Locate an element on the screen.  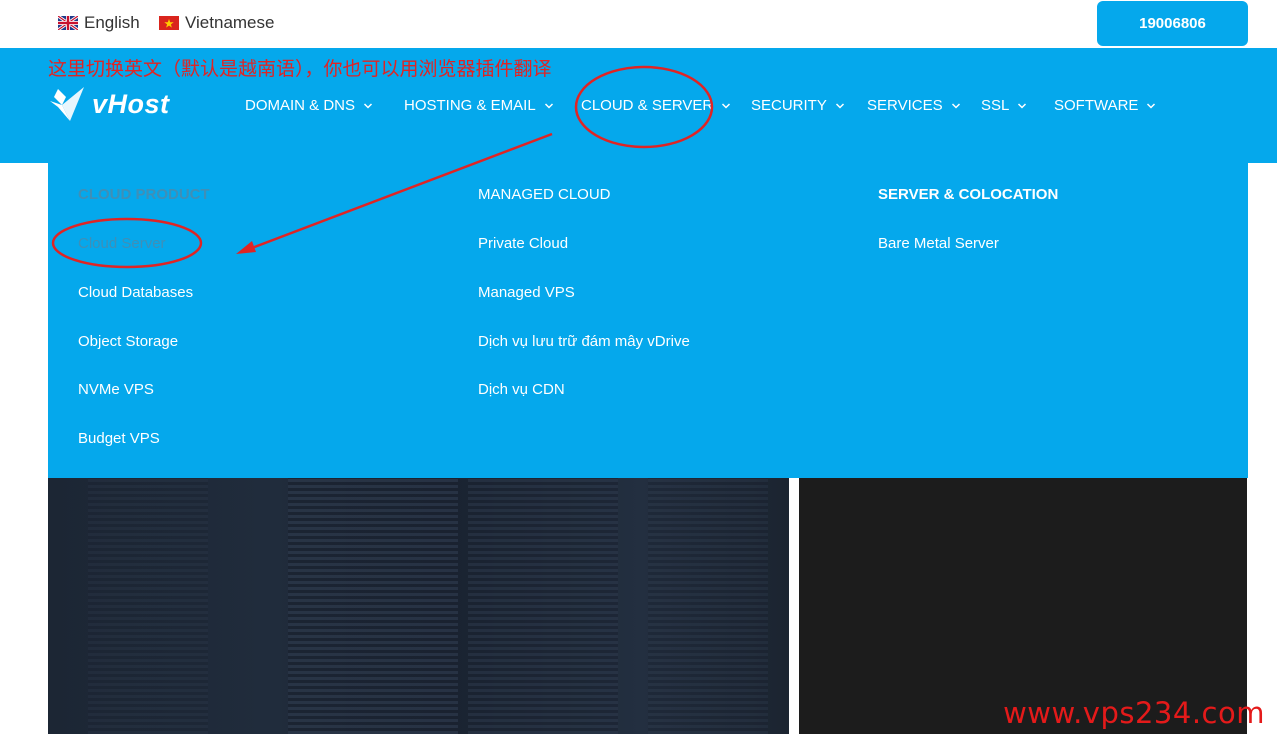
nav-ssl-label: SSL is located at coordinates (995, 105).